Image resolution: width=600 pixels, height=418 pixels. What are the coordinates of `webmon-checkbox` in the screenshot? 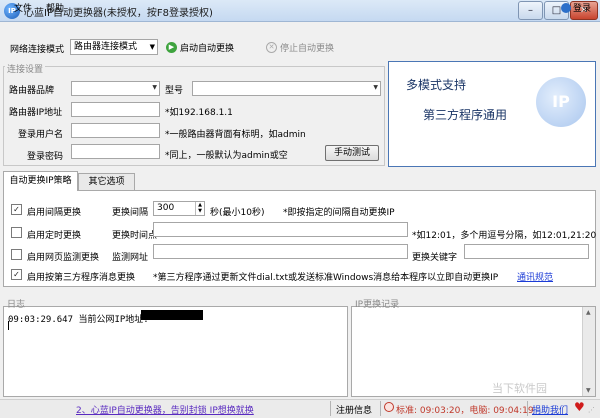 It's located at (16, 254).